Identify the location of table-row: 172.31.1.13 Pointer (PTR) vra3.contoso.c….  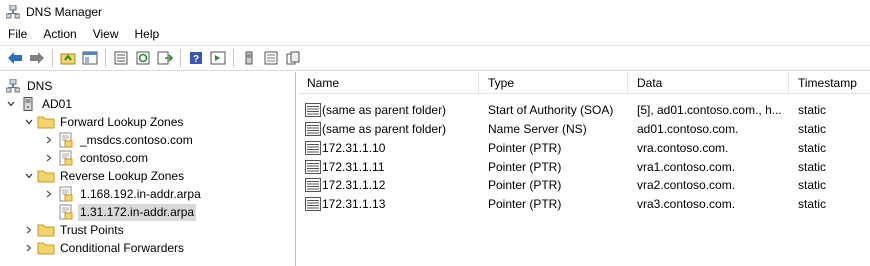
(584, 204).